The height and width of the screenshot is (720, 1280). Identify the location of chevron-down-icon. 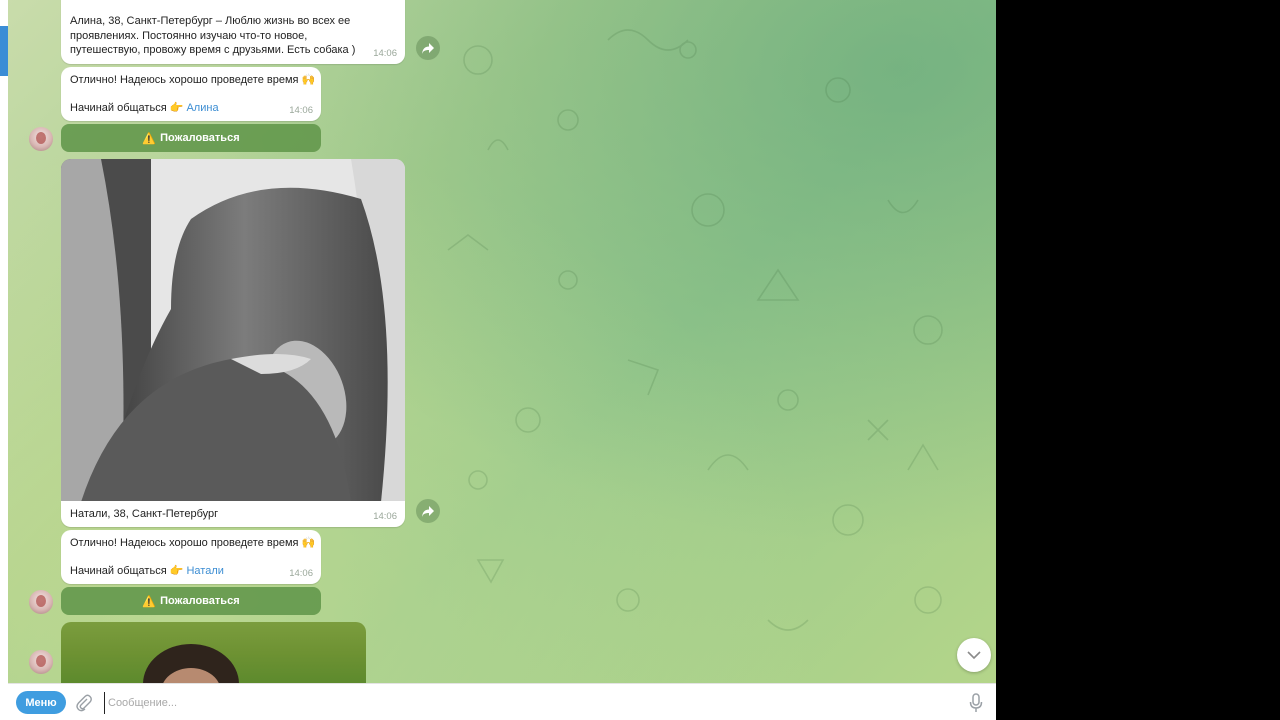
(974, 654).